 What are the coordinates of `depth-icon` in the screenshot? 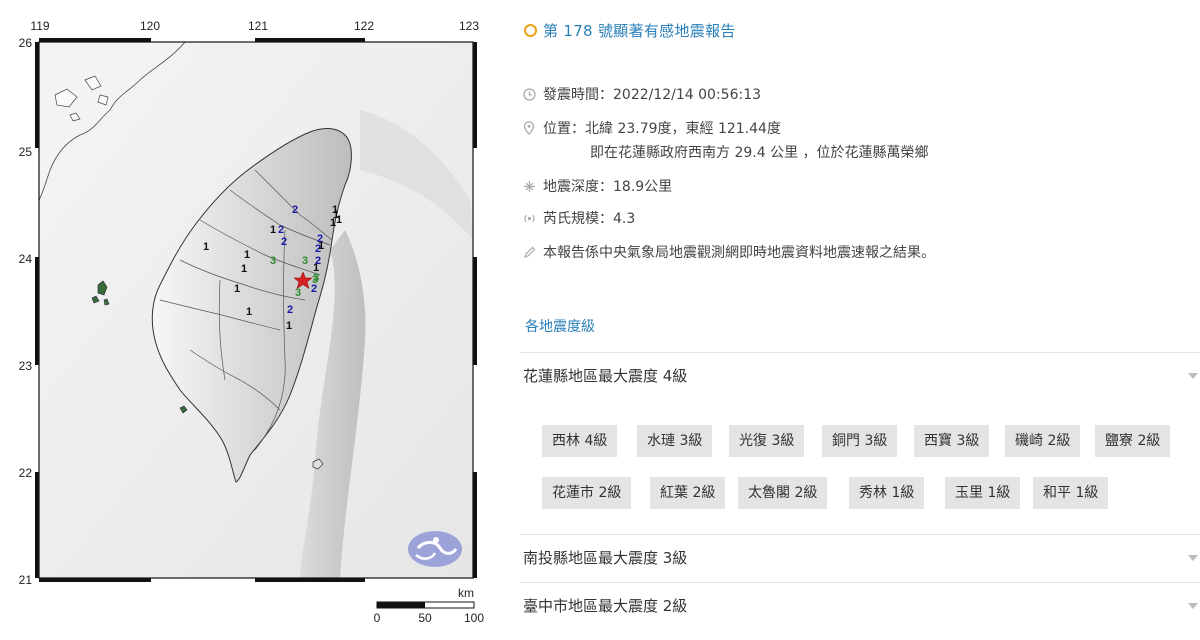 It's located at (529, 186).